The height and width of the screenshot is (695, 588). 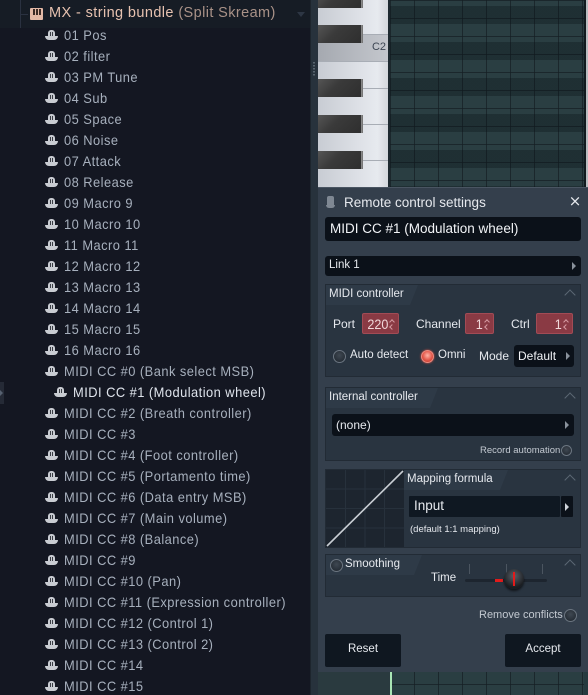 I want to click on target-name-field: MIDI CC #1 (Modulation wheel), so click(x=453, y=229).